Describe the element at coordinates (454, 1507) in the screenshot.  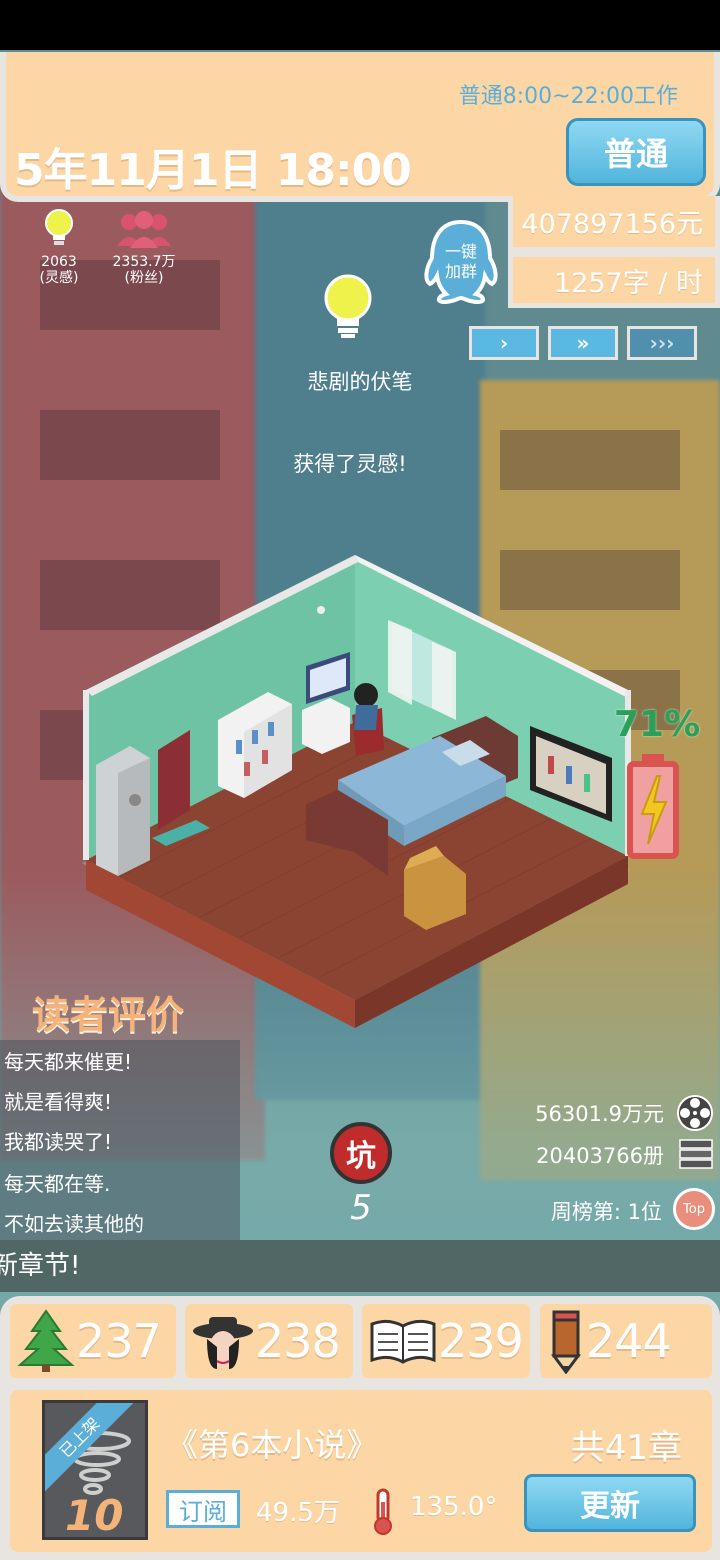
I see `heat-value: 135.0°` at that location.